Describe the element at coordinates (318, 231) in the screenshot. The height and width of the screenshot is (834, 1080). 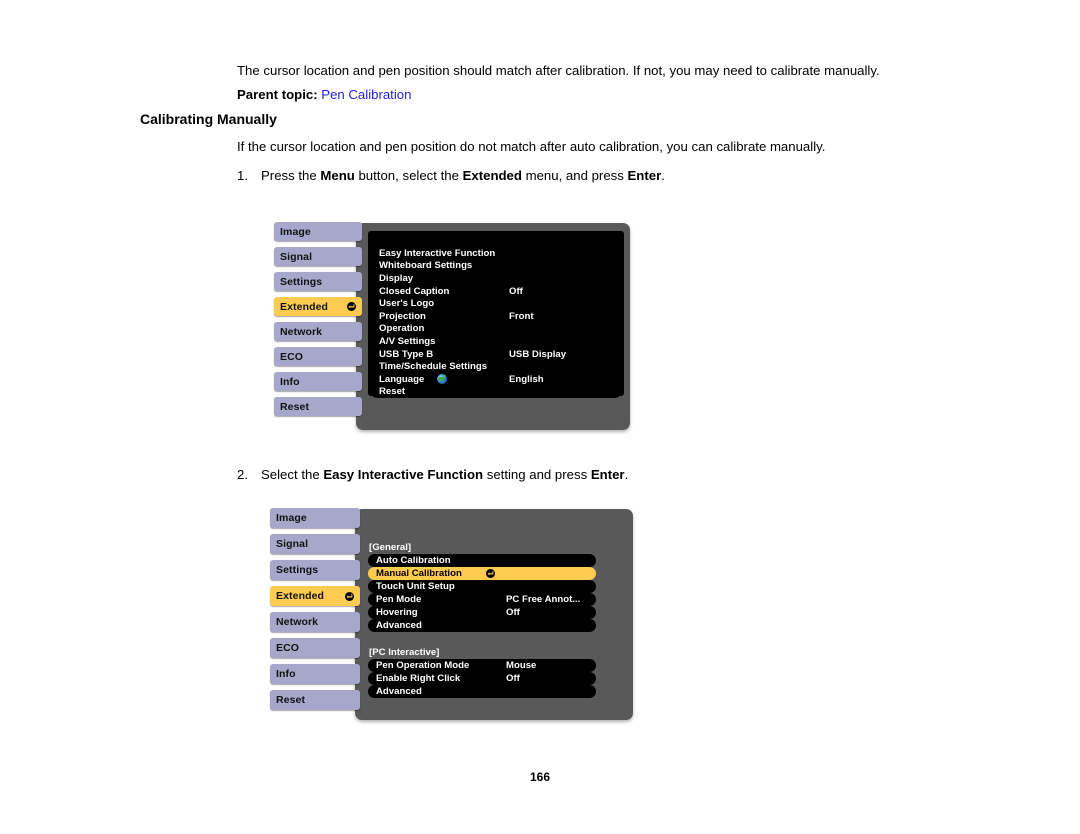
I see `osd-tab-image-1: Image` at that location.